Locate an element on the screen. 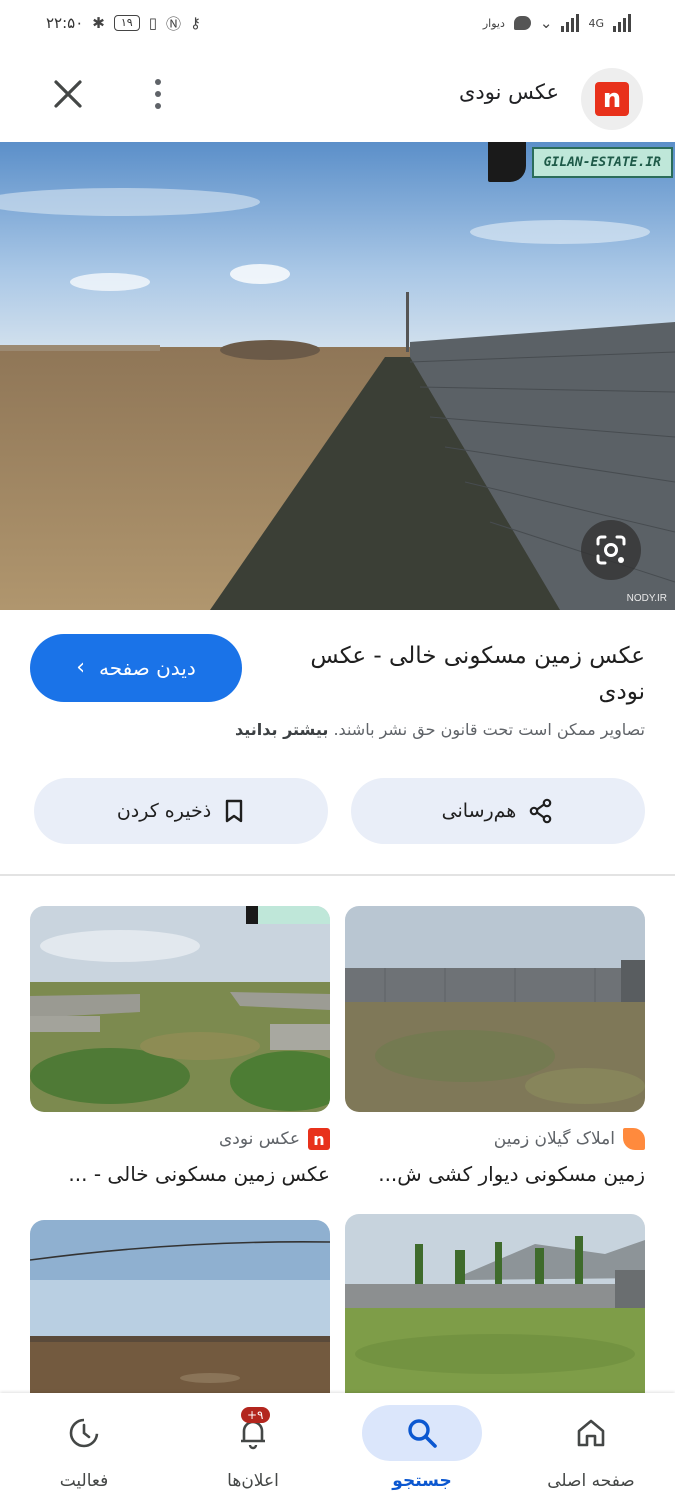  lens-search-button is located at coordinates (611, 550).